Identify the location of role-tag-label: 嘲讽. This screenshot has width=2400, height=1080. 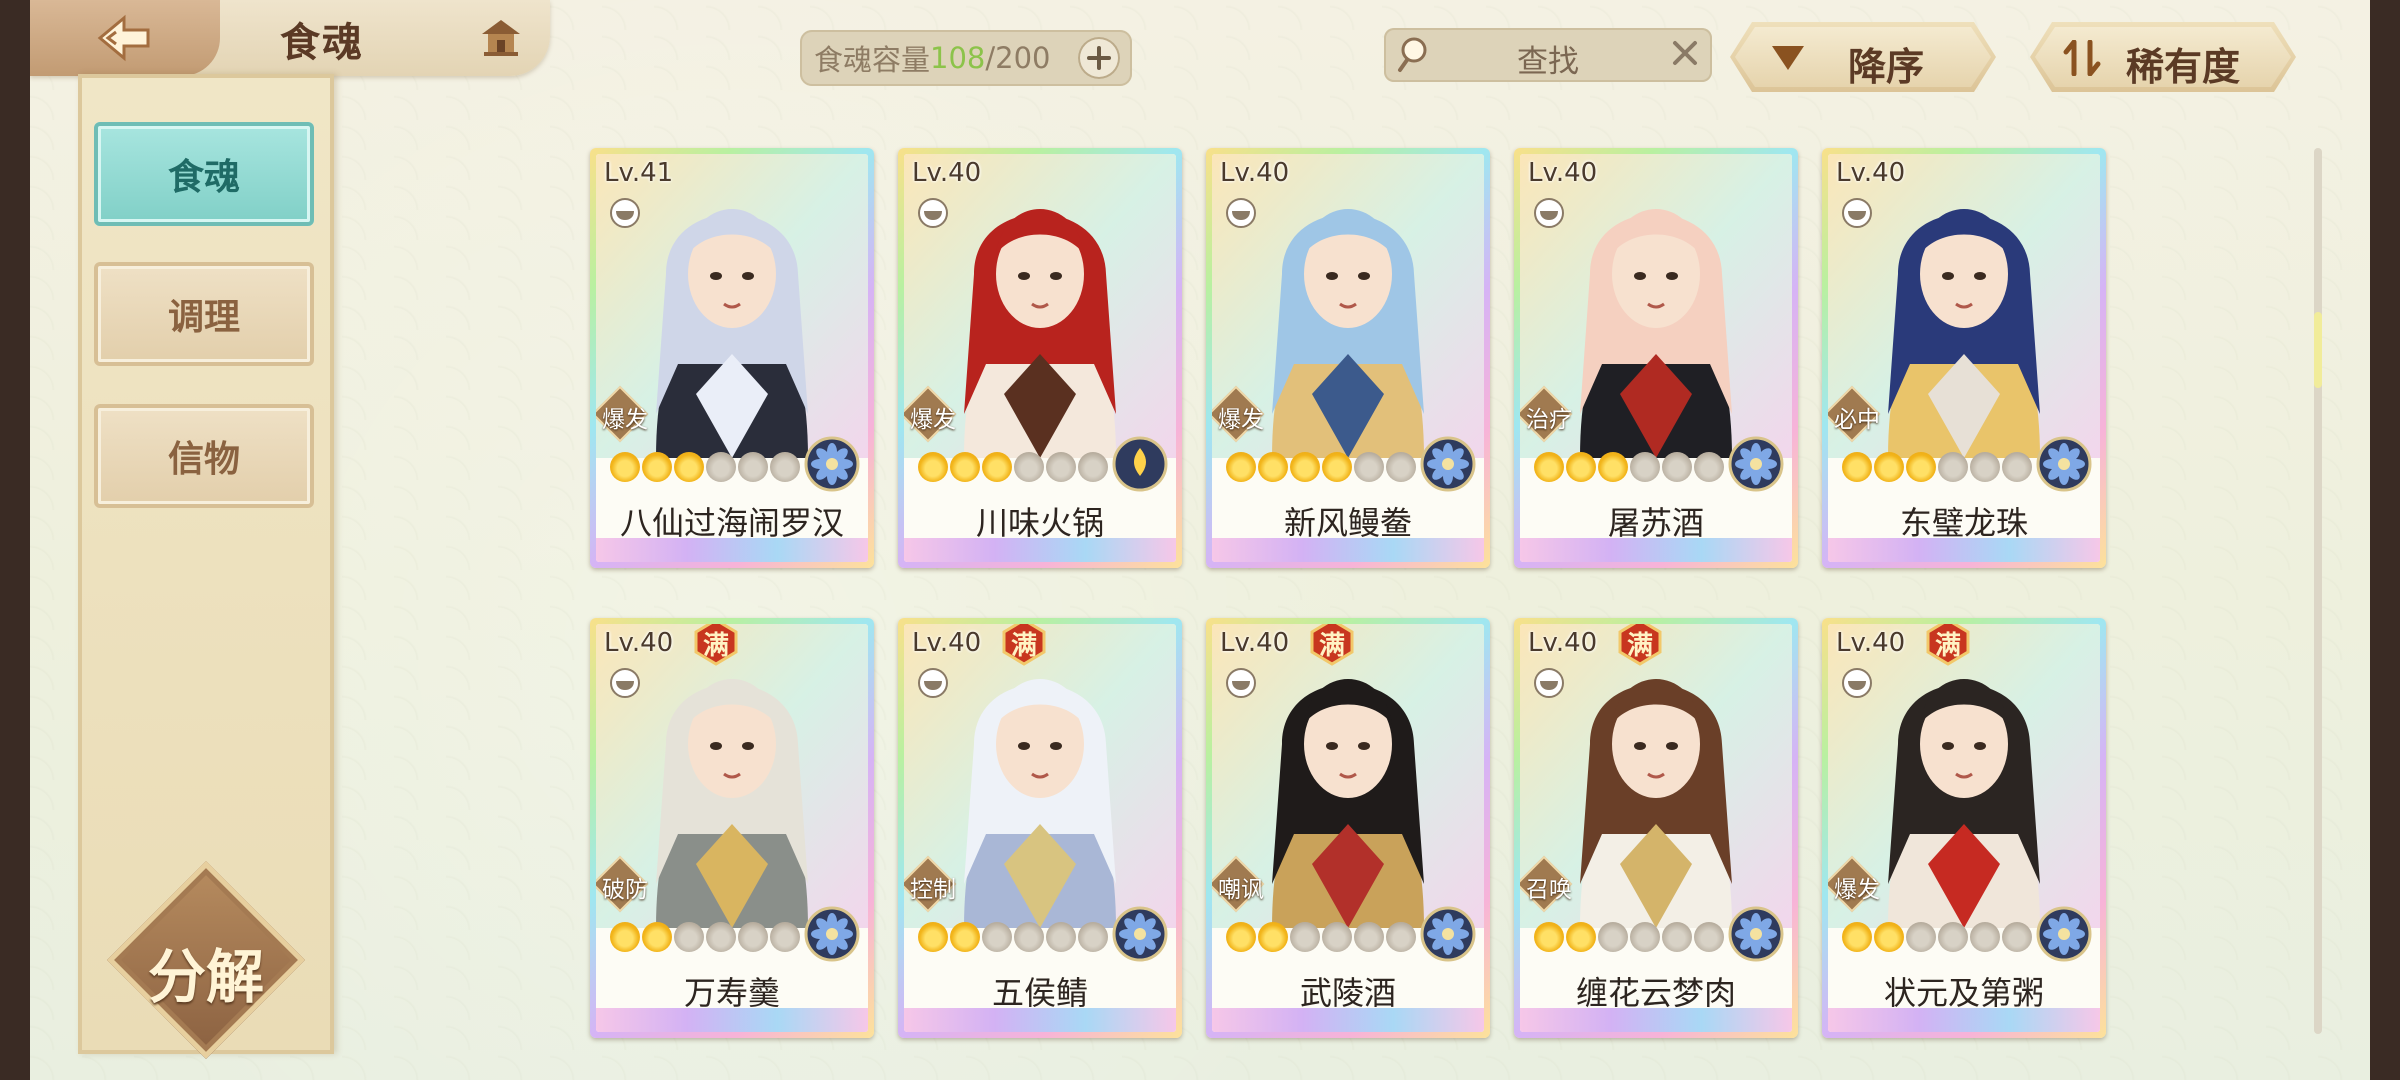
(1241, 890).